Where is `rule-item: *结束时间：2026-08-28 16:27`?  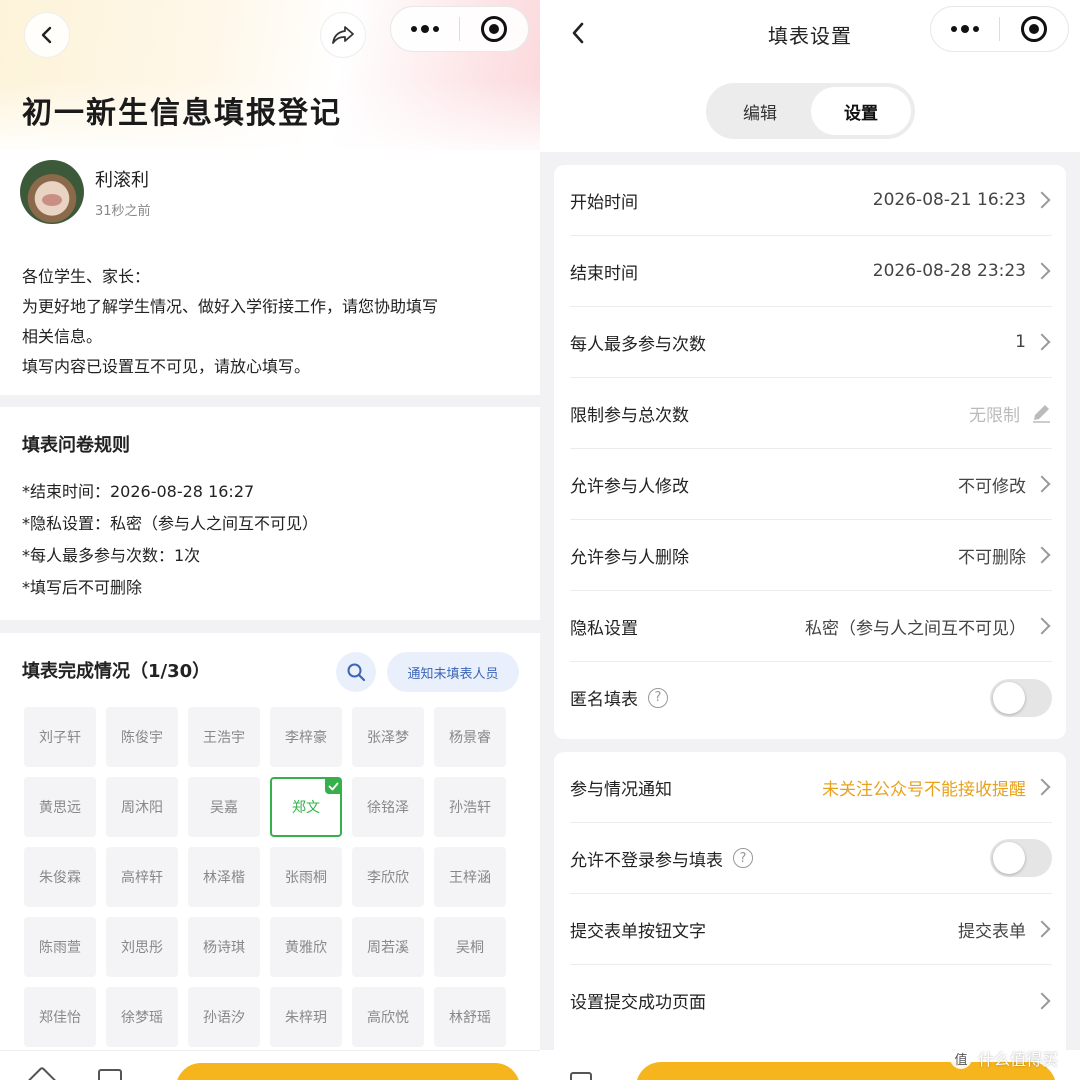 rule-item: *结束时间：2026-08-28 16:27 is located at coordinates (138, 491).